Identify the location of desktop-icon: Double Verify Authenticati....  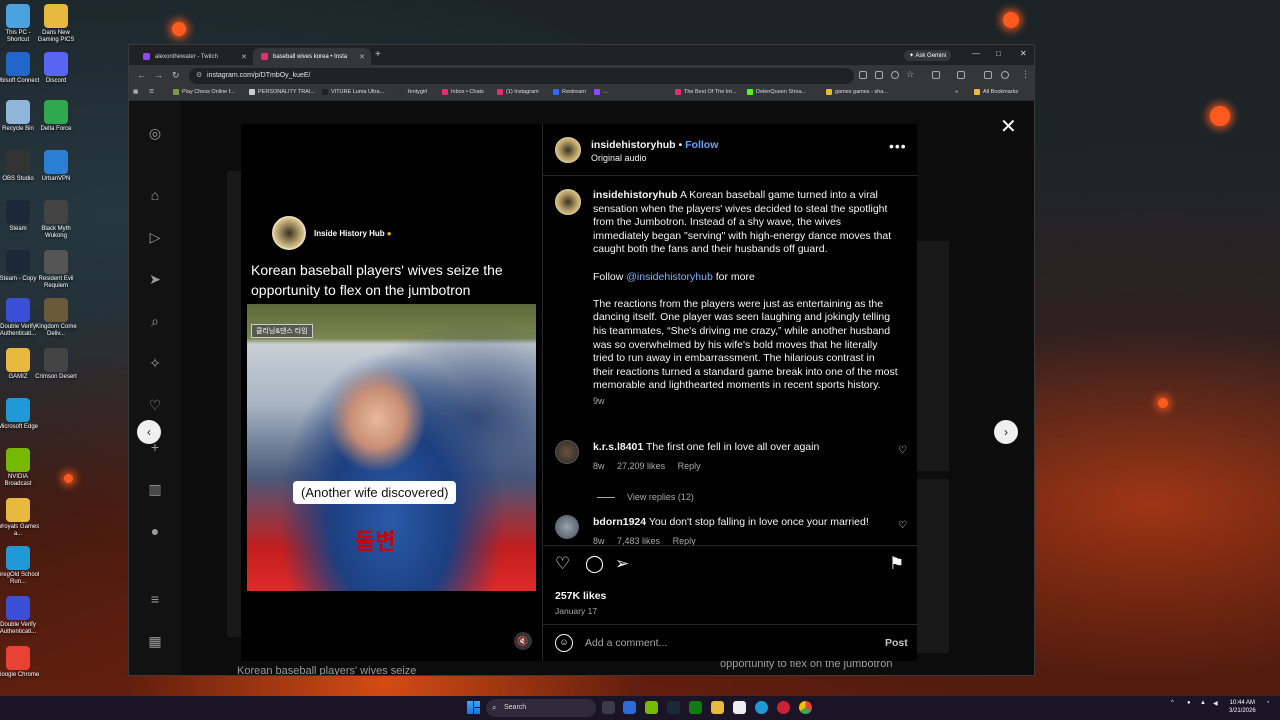
(20, 616).